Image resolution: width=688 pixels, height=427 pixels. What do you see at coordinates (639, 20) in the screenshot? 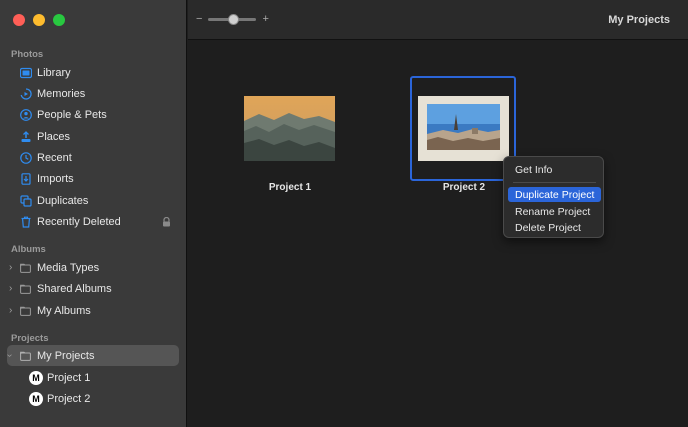
I see `window-title: My Projects` at bounding box center [639, 20].